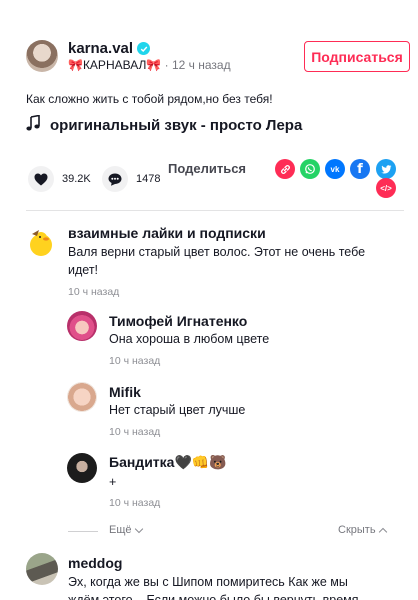  I want to click on link-icon, so click(285, 169).